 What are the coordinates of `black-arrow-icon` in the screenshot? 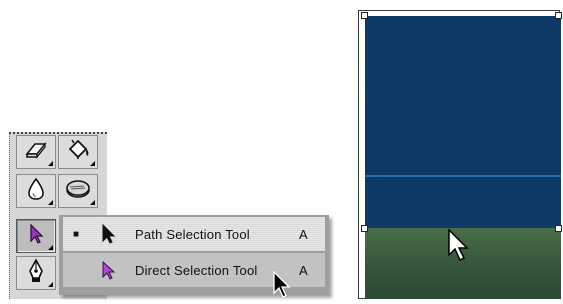 It's located at (110, 234).